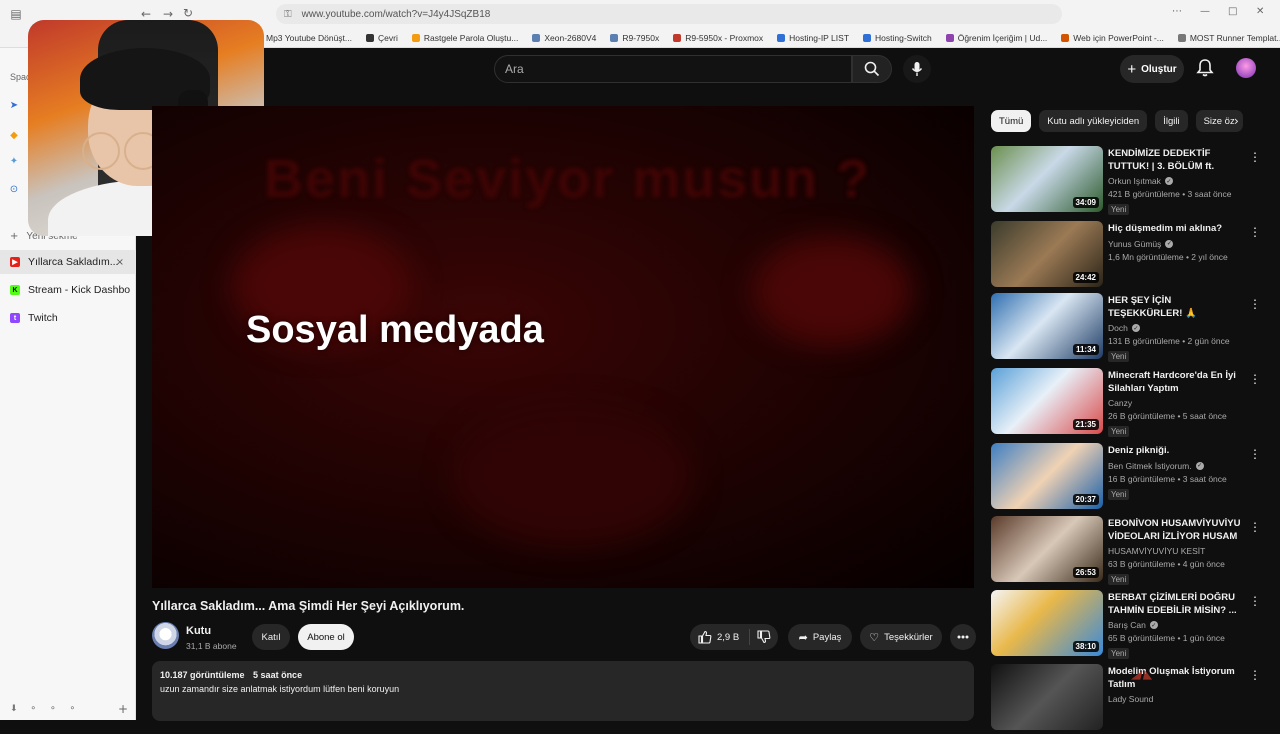 The width and height of the screenshot is (1280, 734). I want to click on channel-name: Doch, so click(1118, 328).